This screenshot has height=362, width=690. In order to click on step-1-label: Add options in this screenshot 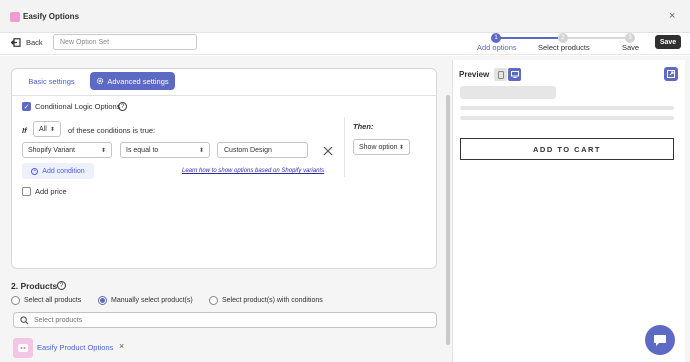, I will do `click(497, 47)`.